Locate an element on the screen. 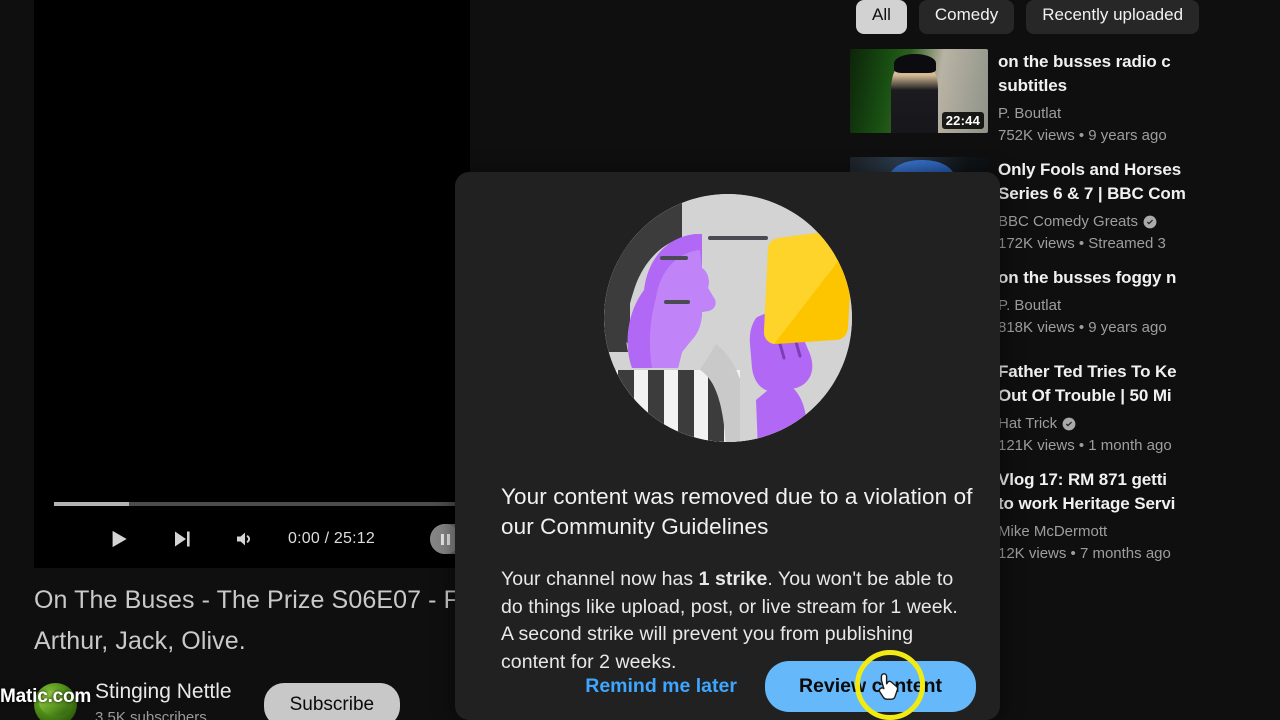 The width and height of the screenshot is (1280, 720). video-title: Vlog 17: RM 871 getti is located at coordinates (1082, 479).